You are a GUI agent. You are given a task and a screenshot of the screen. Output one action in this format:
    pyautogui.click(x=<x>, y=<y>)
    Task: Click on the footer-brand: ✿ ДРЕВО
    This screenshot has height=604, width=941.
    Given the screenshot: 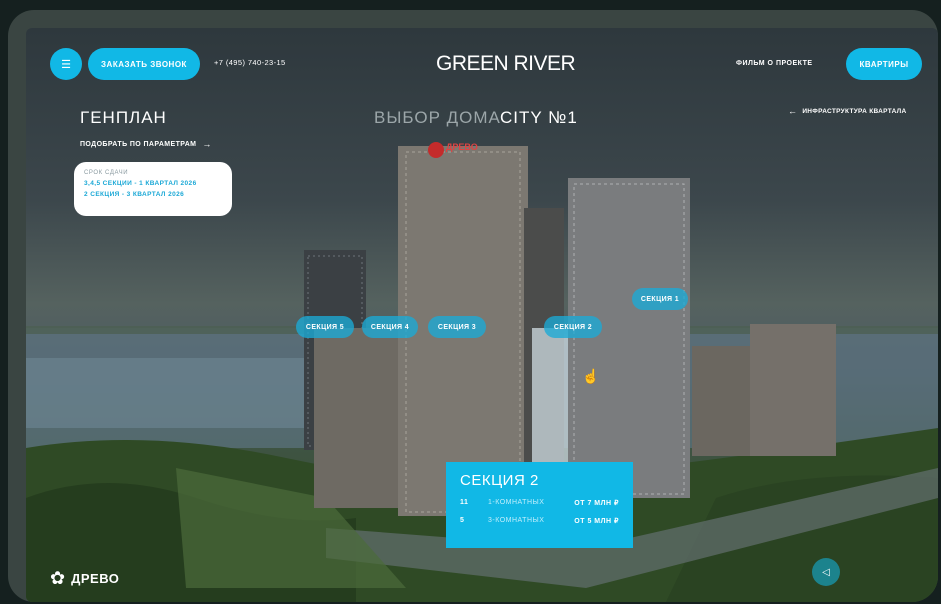 What is the action you would take?
    pyautogui.click(x=84, y=578)
    